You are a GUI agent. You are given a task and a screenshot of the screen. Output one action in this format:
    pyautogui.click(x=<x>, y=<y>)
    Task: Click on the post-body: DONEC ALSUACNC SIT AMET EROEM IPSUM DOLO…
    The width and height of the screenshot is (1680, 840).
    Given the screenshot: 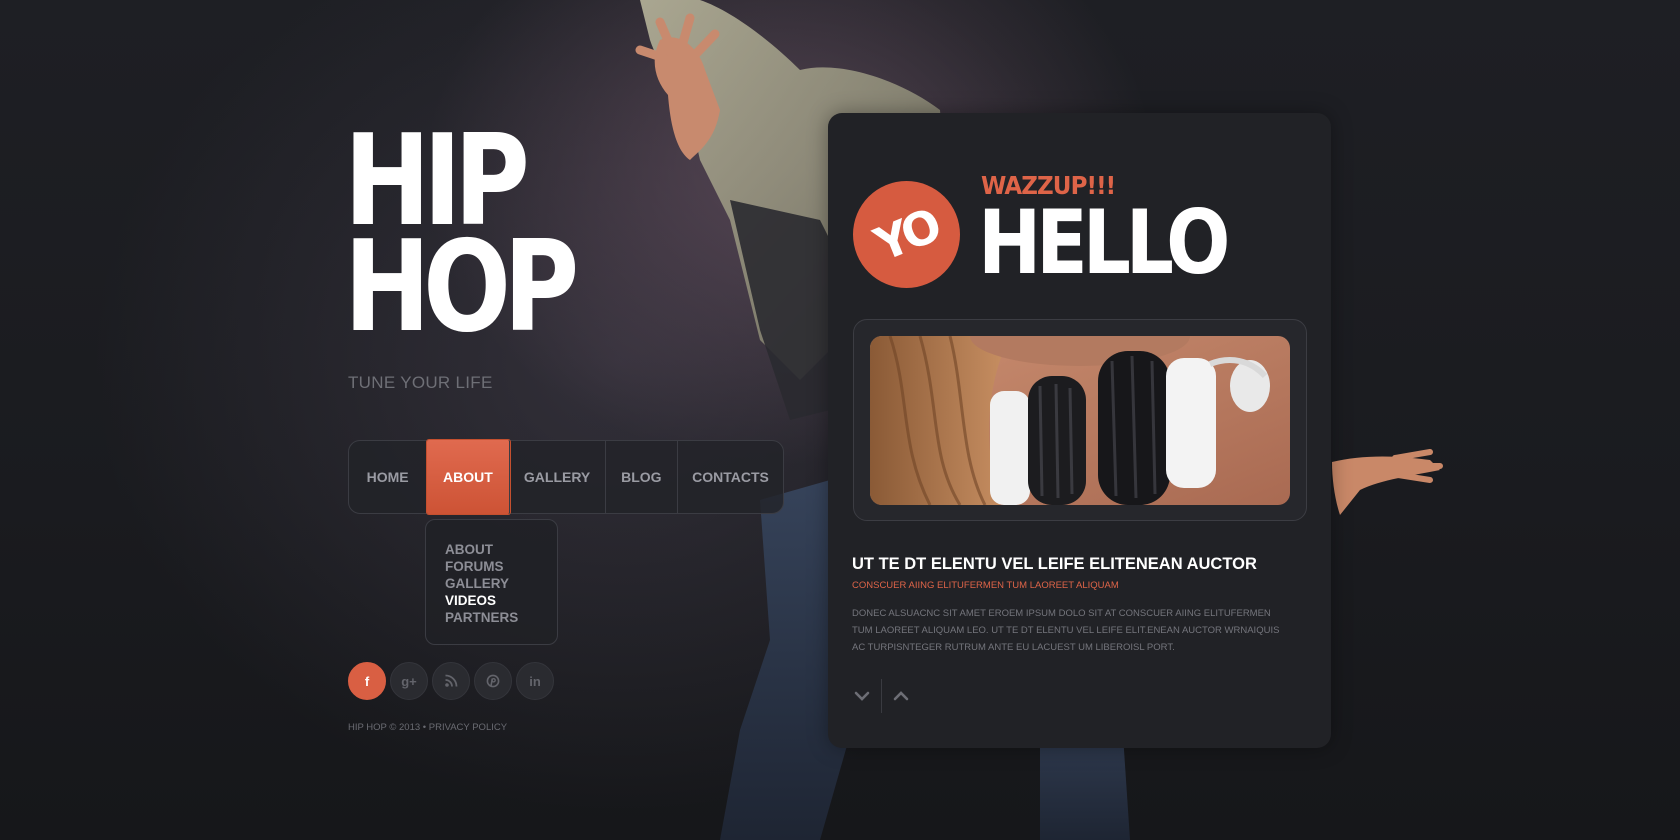 What is the action you would take?
    pyautogui.click(x=1066, y=630)
    